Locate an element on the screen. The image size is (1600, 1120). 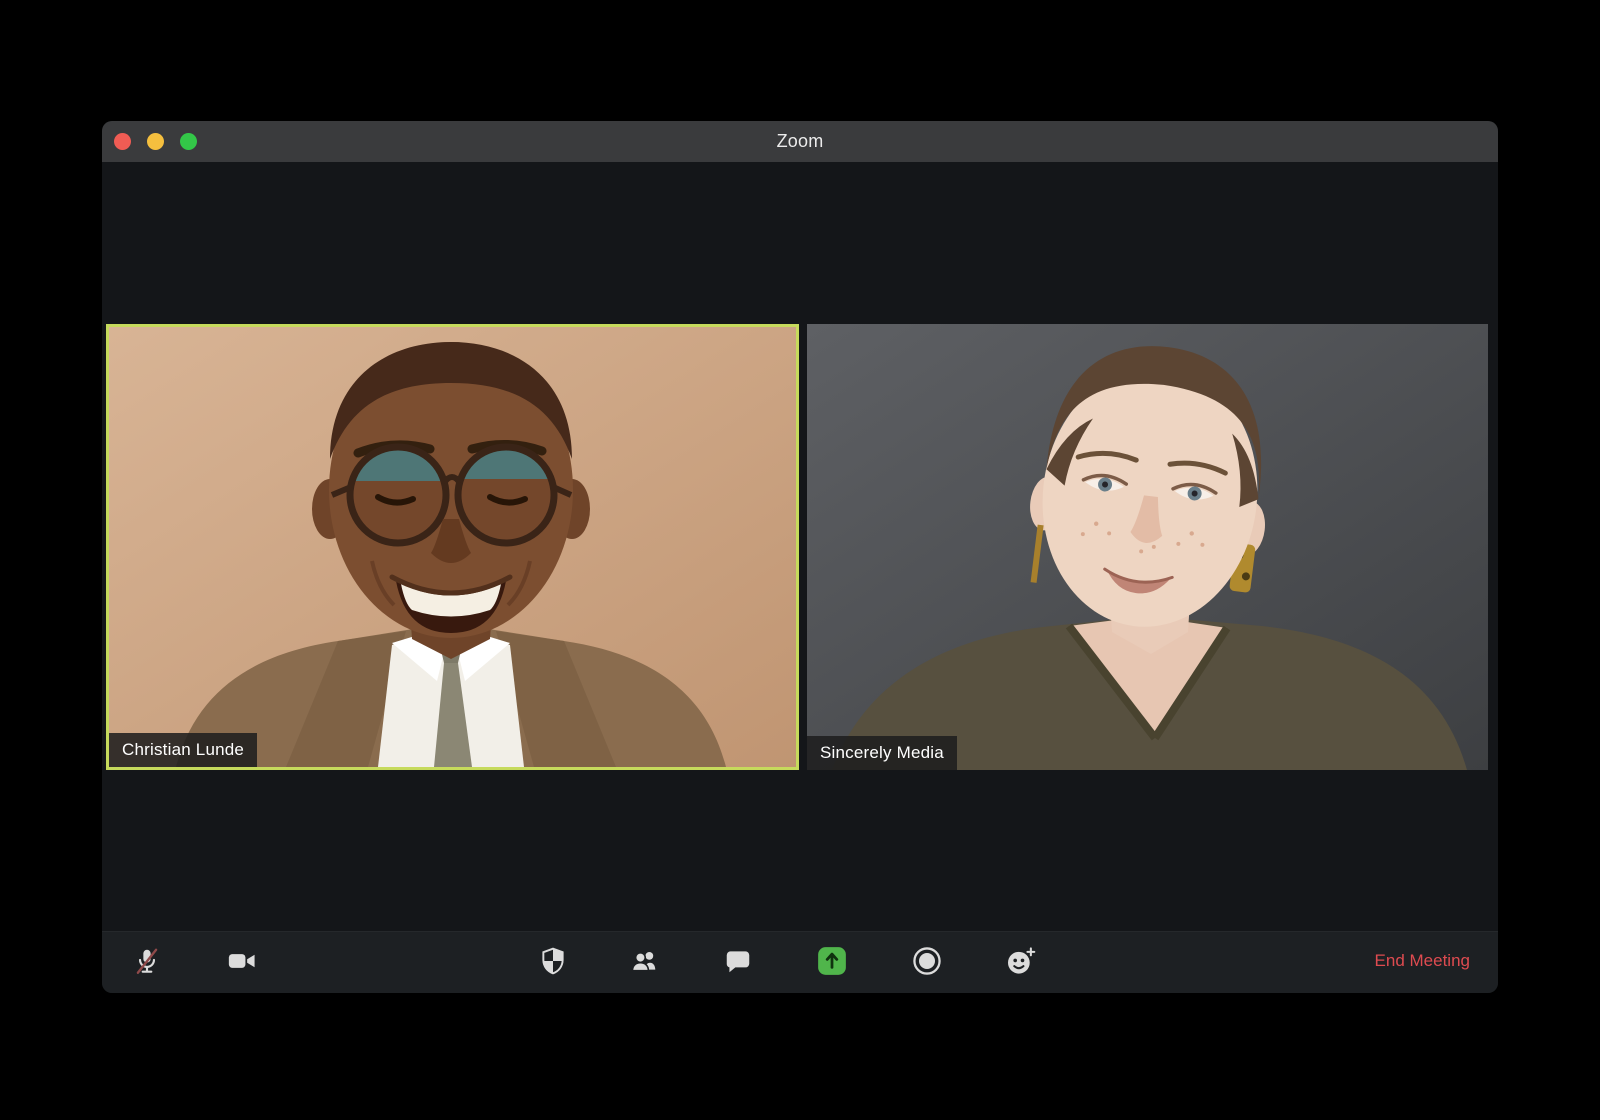
minimize-window-button is located at coordinates (155, 141).